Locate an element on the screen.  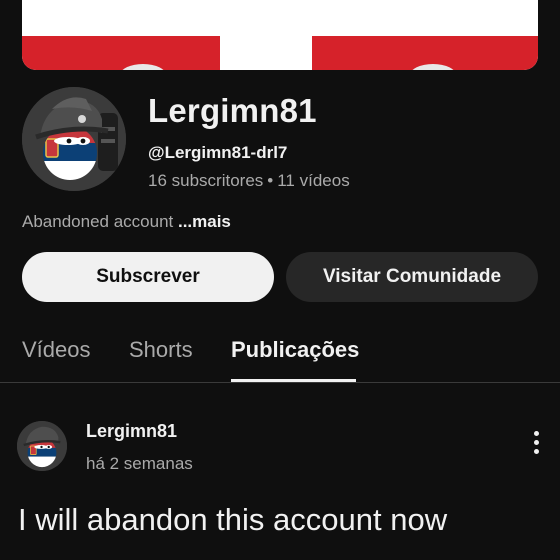
tabs-divider is located at coordinates (280, 382).